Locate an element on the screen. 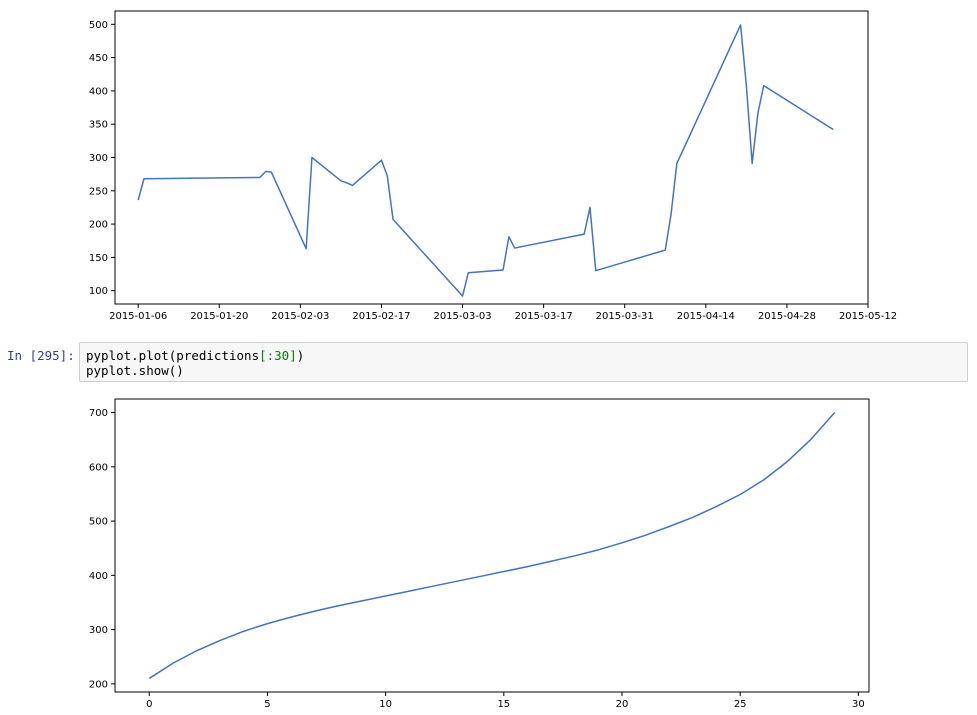 This screenshot has width=977, height=715. x-tick-label: 2015-02-03 is located at coordinates (300, 316).